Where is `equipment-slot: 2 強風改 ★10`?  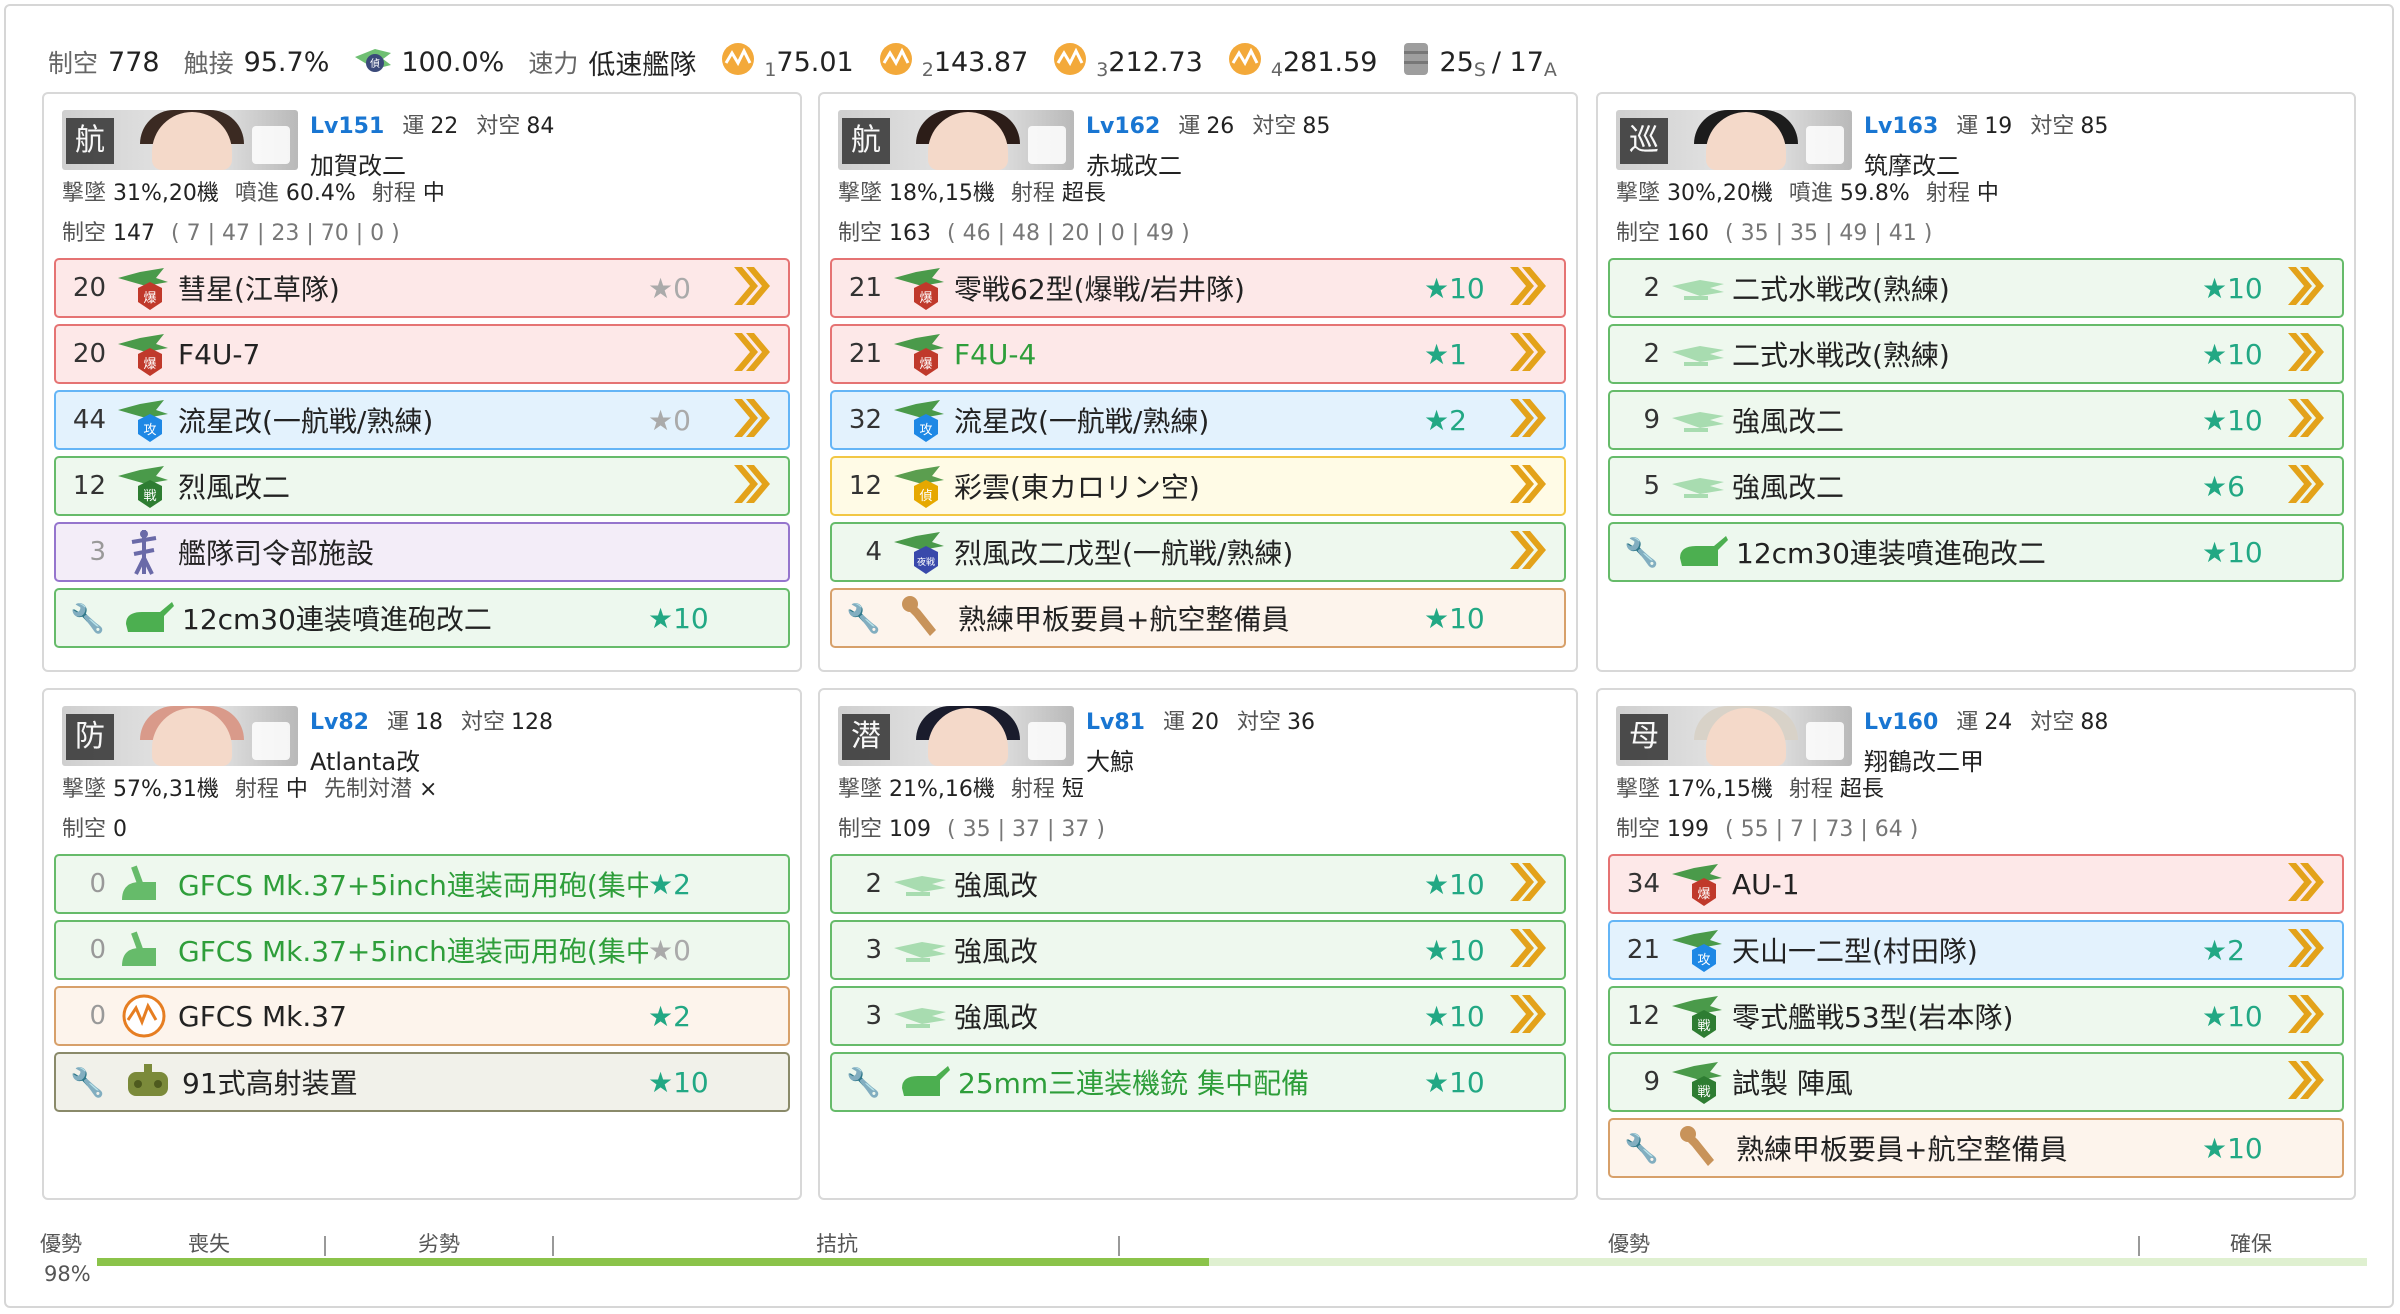
equipment-slot: 2 強風改 ★10 is located at coordinates (1198, 884).